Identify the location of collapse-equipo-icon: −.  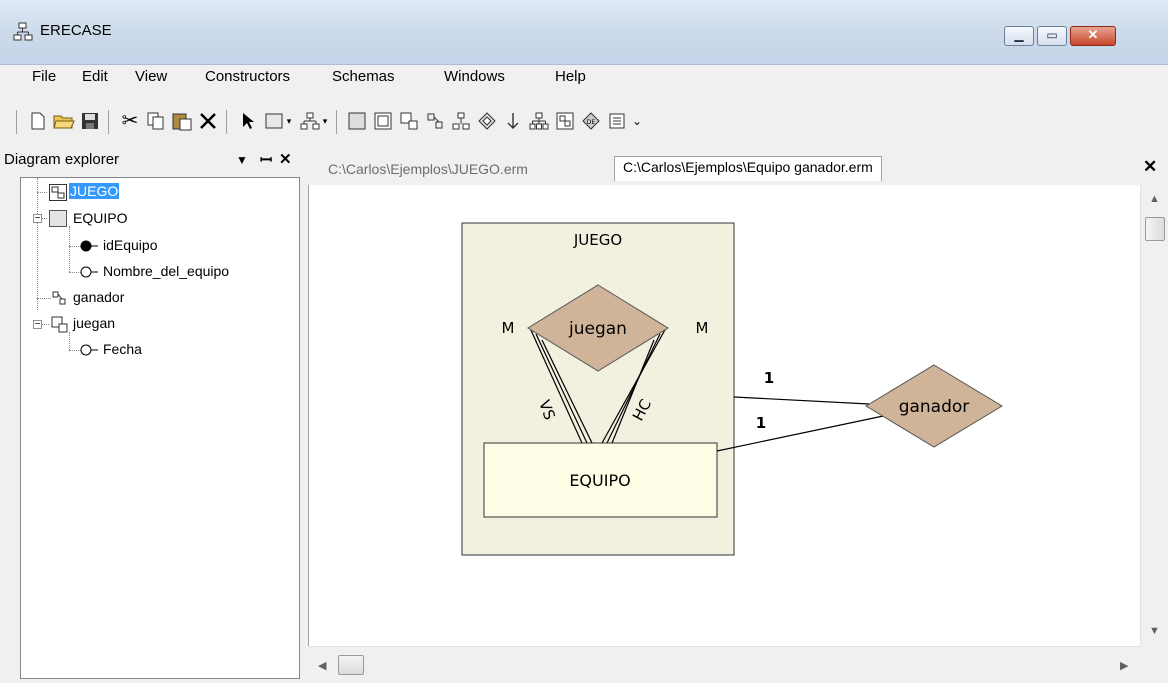
(37, 219).